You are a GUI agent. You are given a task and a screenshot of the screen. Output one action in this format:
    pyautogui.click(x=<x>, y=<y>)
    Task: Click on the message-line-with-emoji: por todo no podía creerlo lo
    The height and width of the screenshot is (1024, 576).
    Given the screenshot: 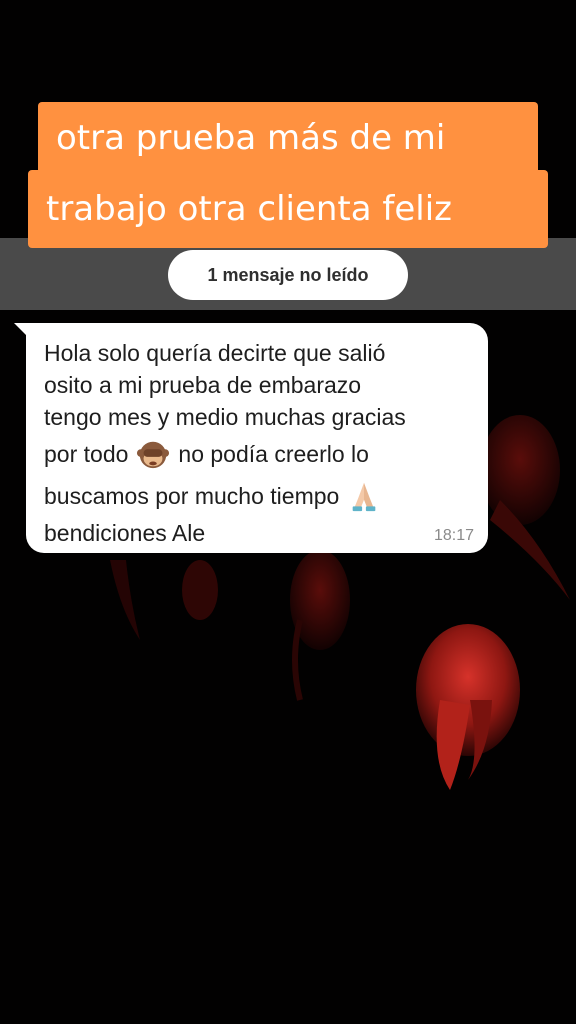 What is the action you would take?
    pyautogui.click(x=257, y=454)
    